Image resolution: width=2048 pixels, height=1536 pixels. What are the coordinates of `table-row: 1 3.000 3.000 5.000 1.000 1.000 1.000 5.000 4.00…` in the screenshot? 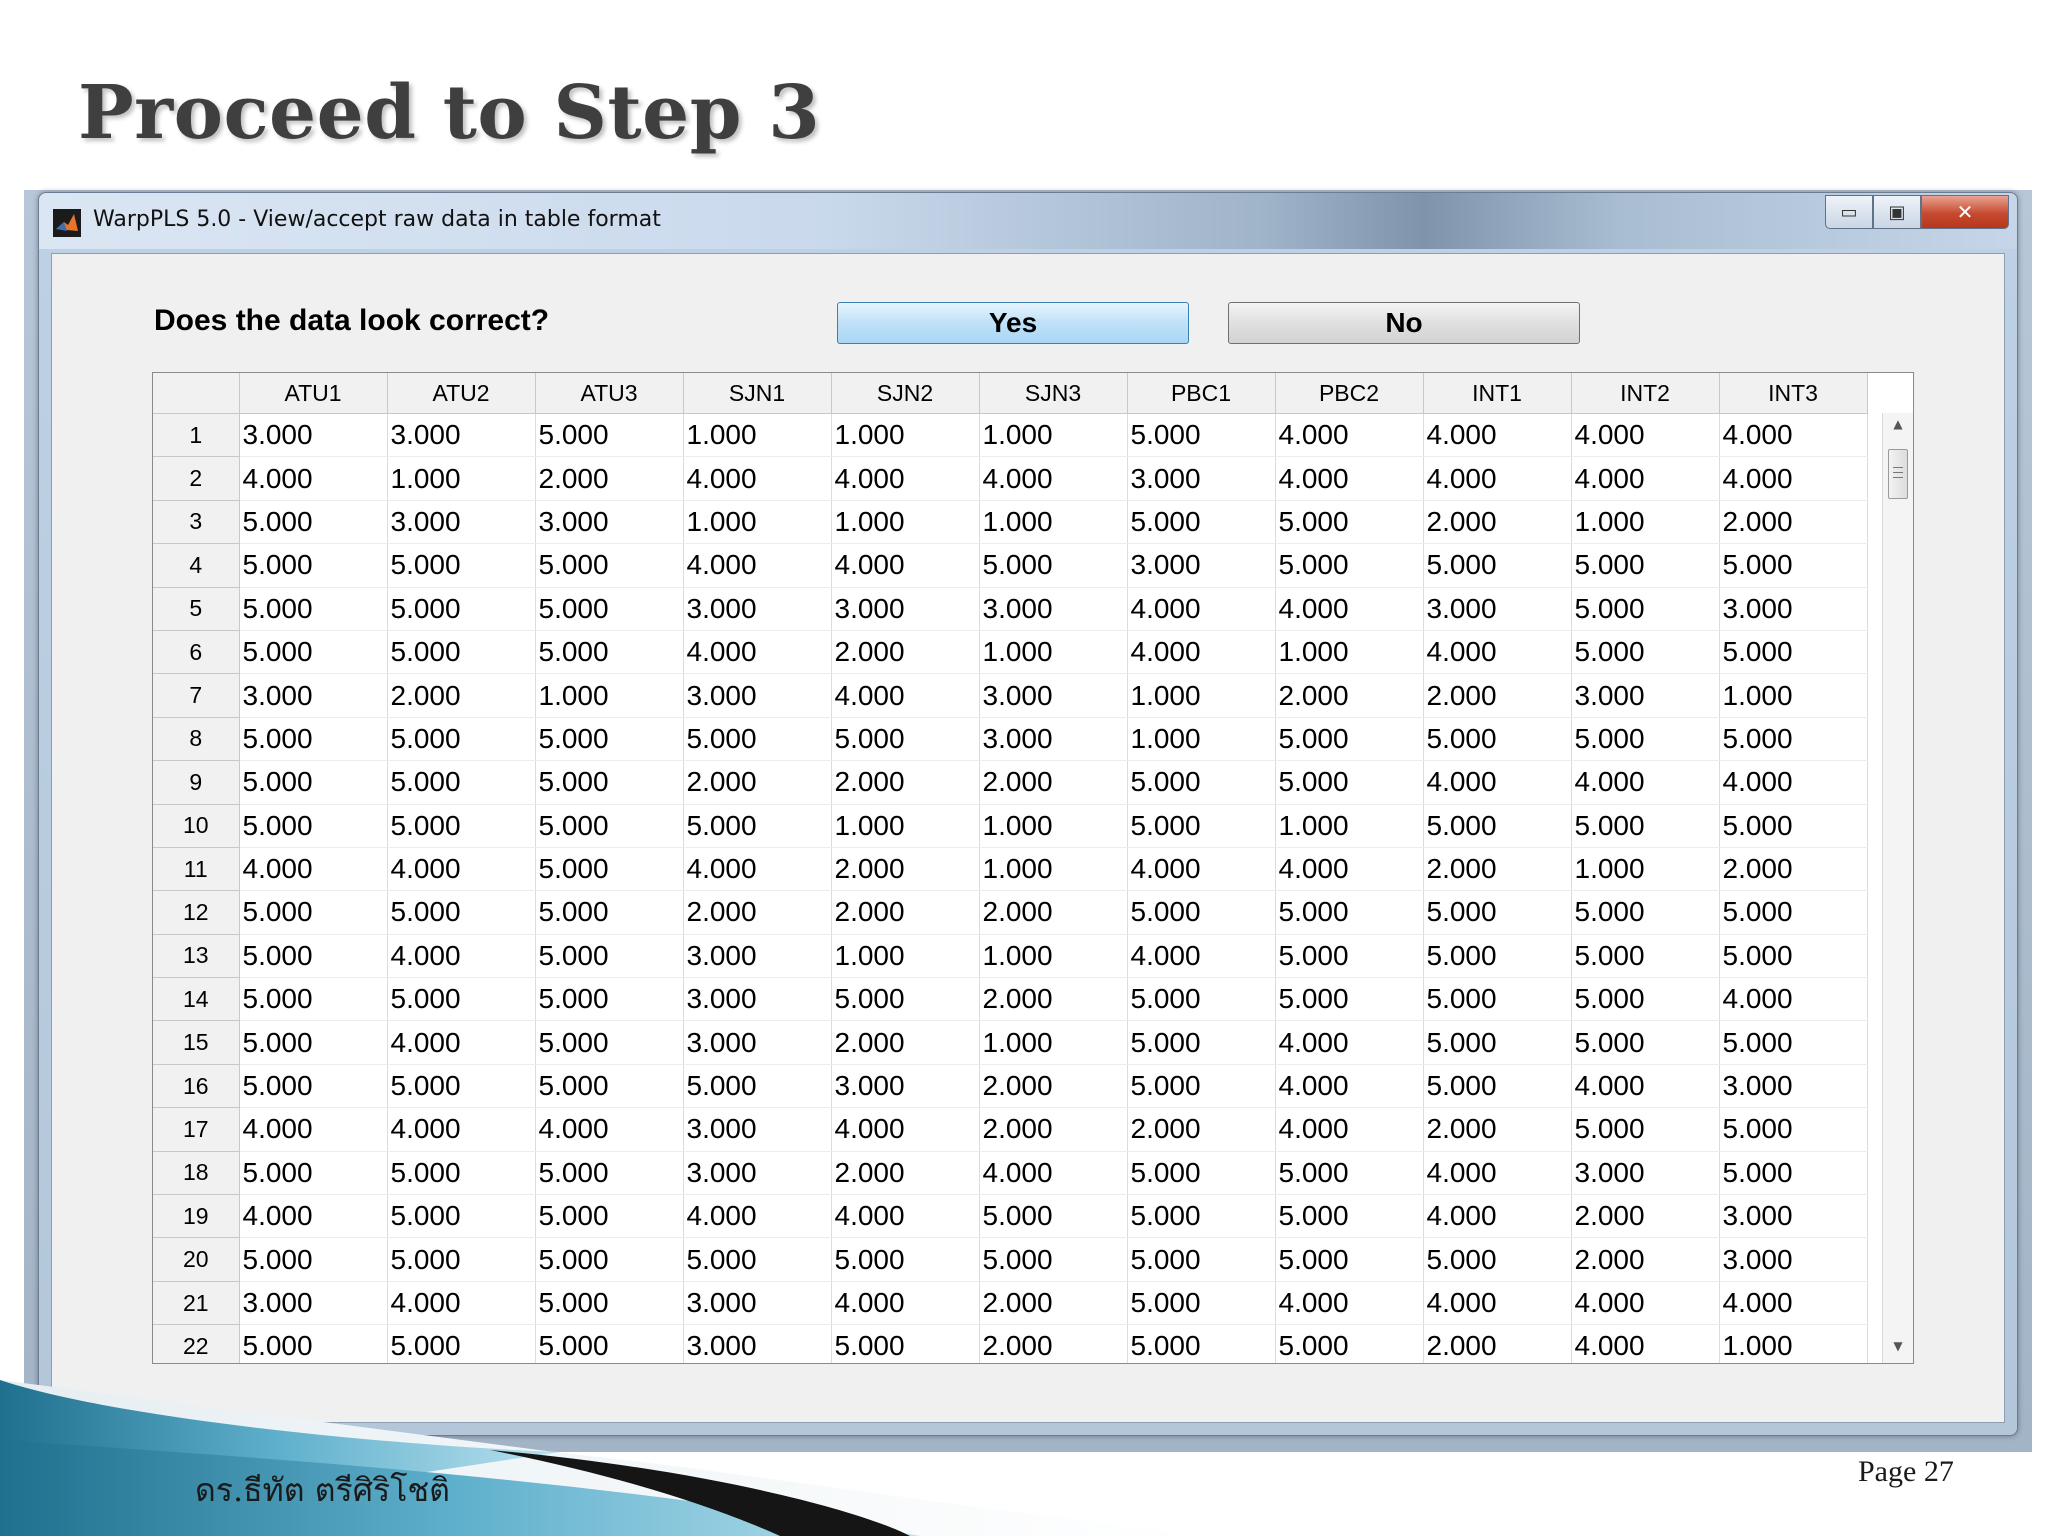 It's located at (1010, 435).